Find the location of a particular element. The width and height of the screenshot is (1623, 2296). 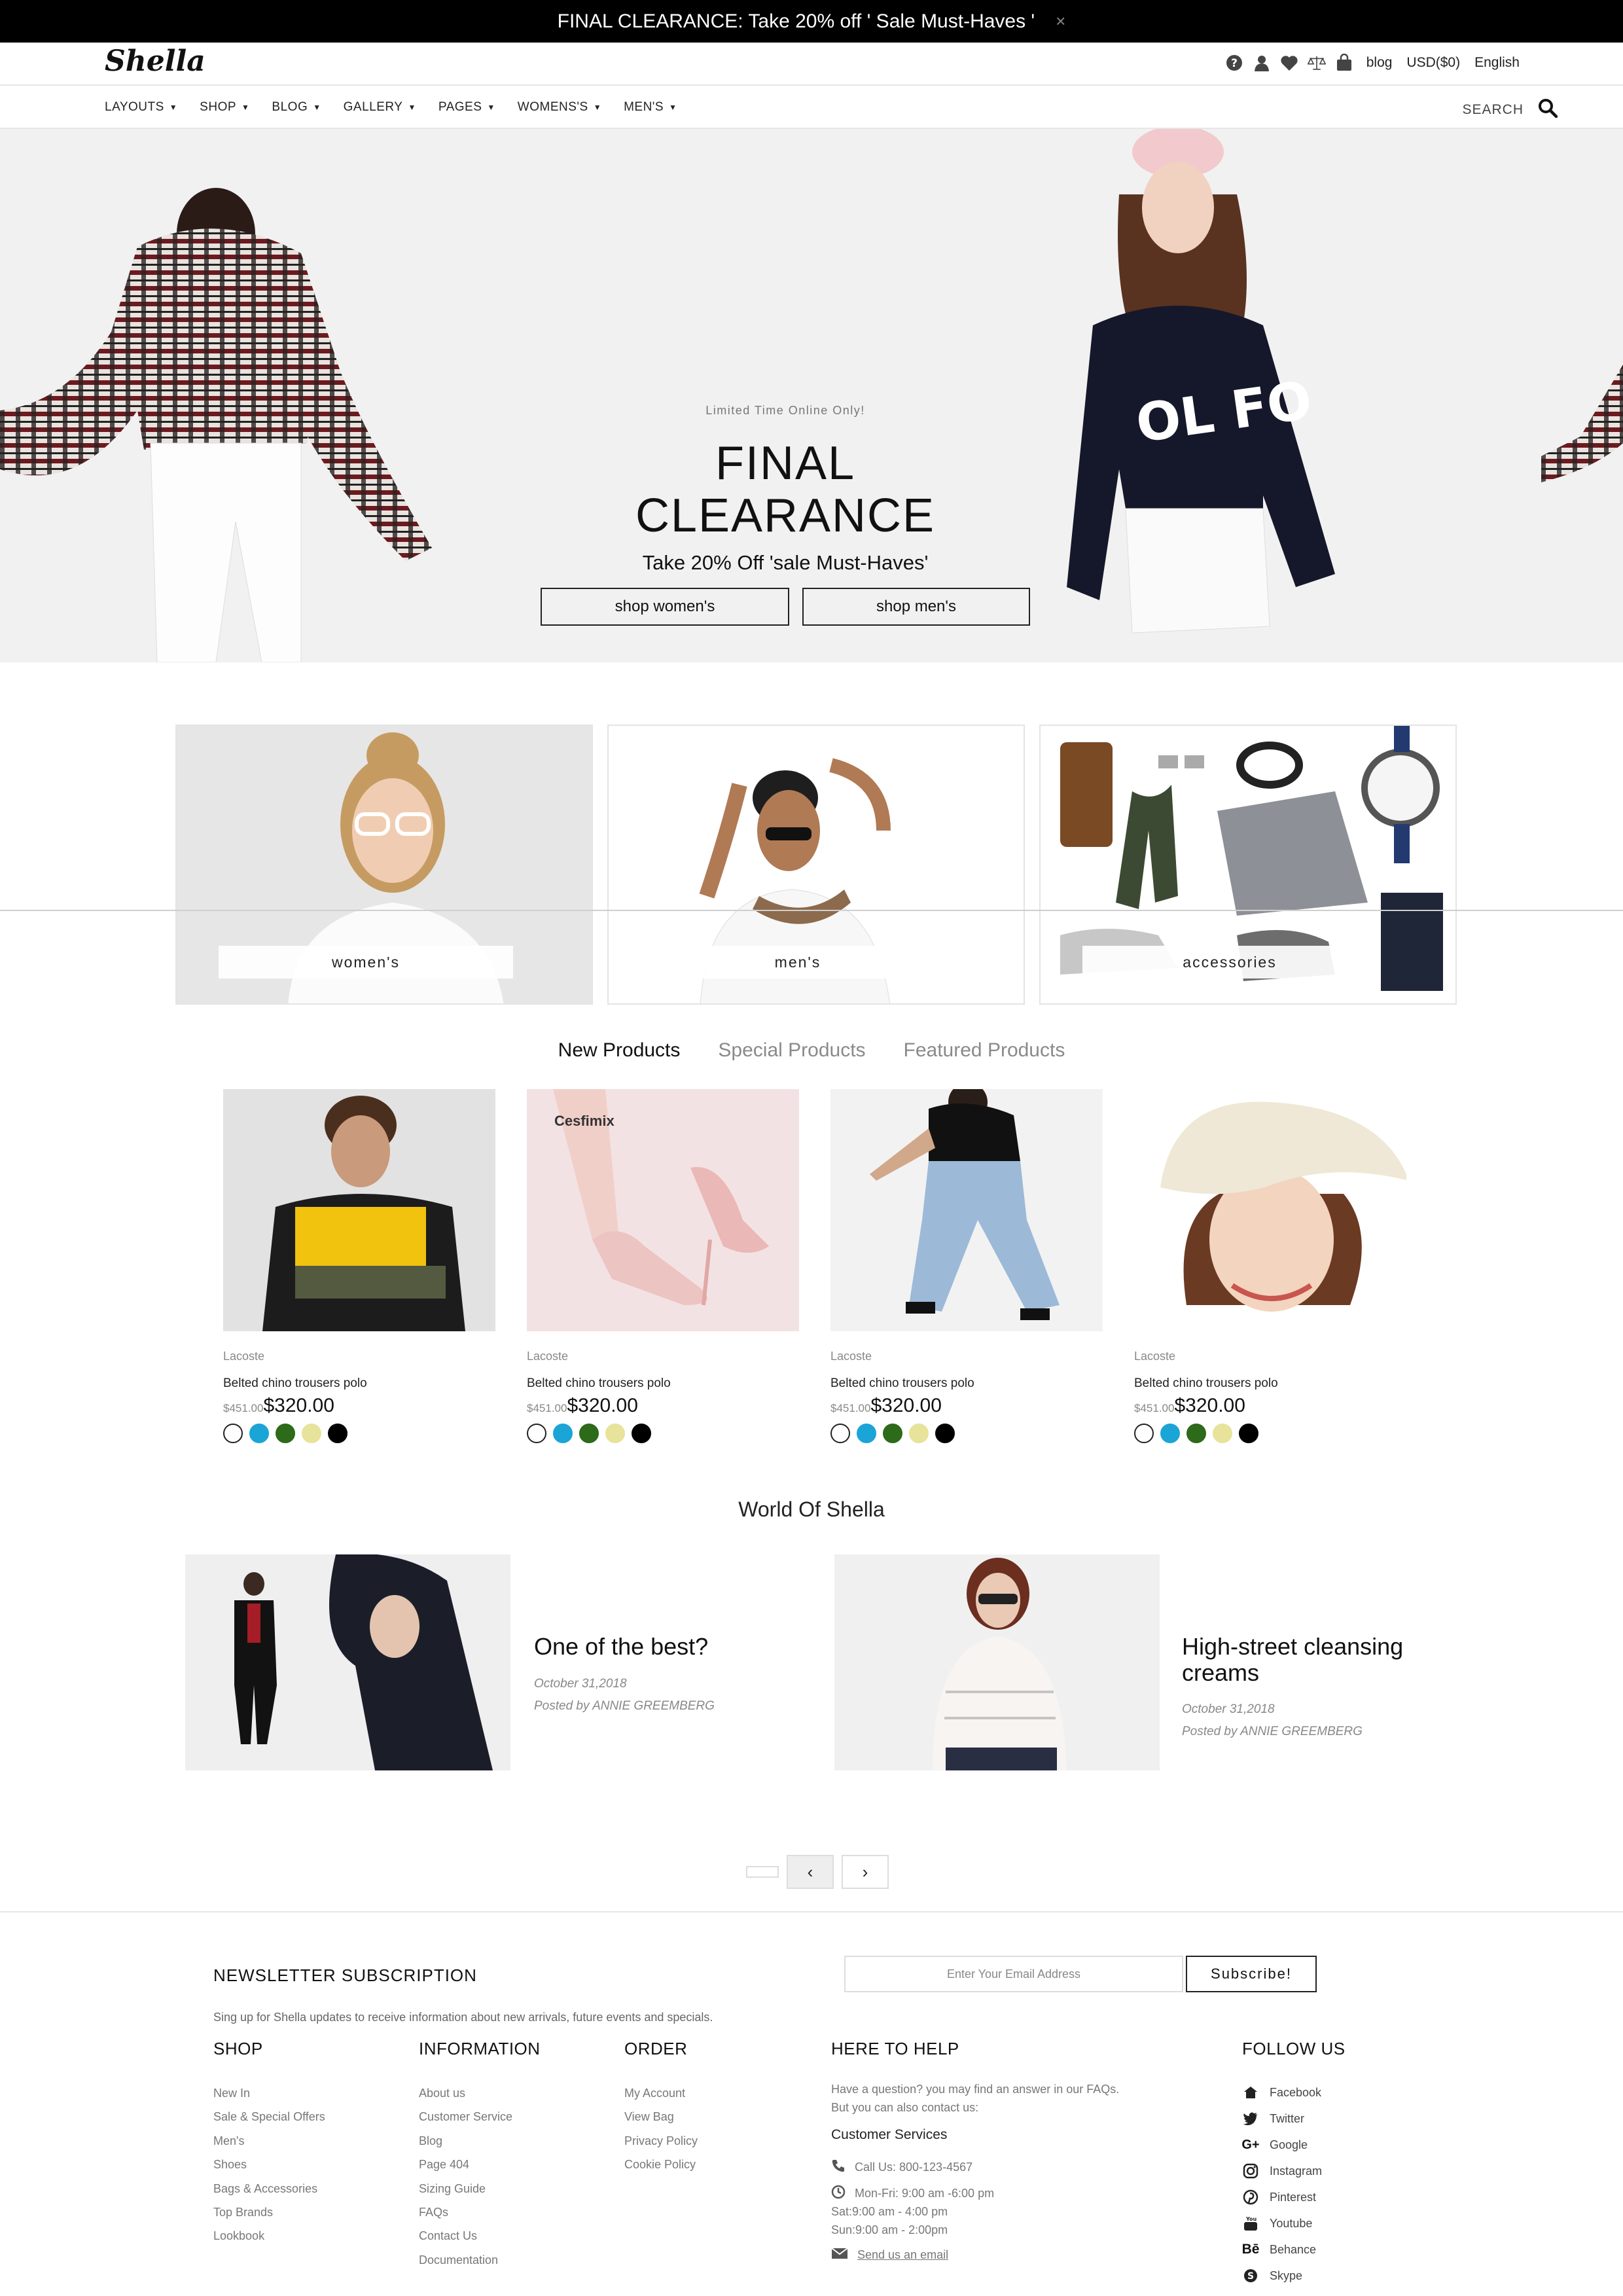

footer-link: About us is located at coordinates (466, 2093).